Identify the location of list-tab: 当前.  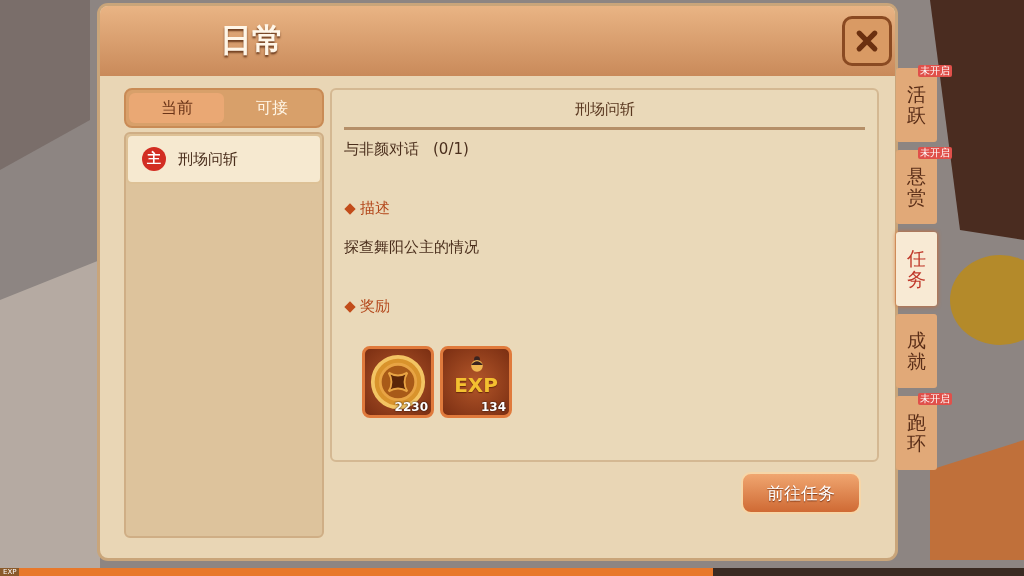
(176, 108).